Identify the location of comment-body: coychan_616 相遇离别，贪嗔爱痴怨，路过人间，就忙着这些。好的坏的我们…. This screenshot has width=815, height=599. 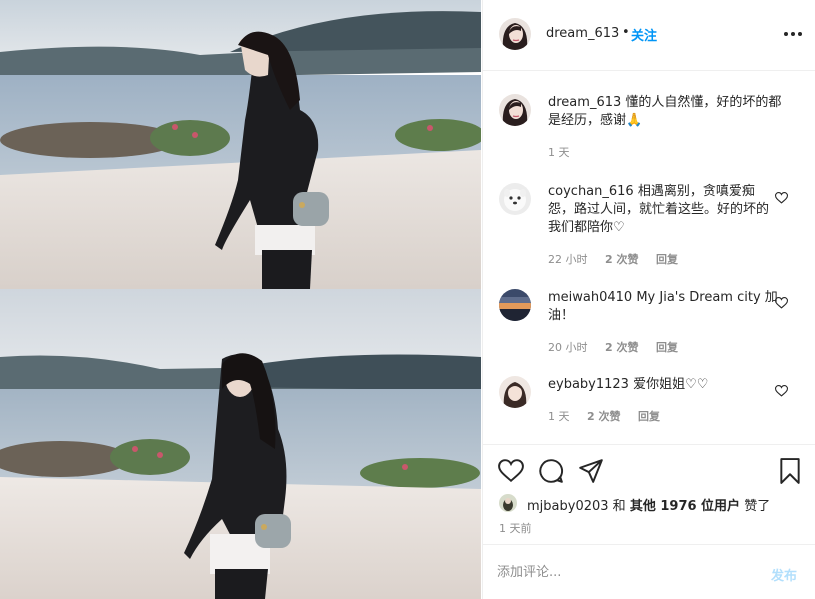
(663, 210).